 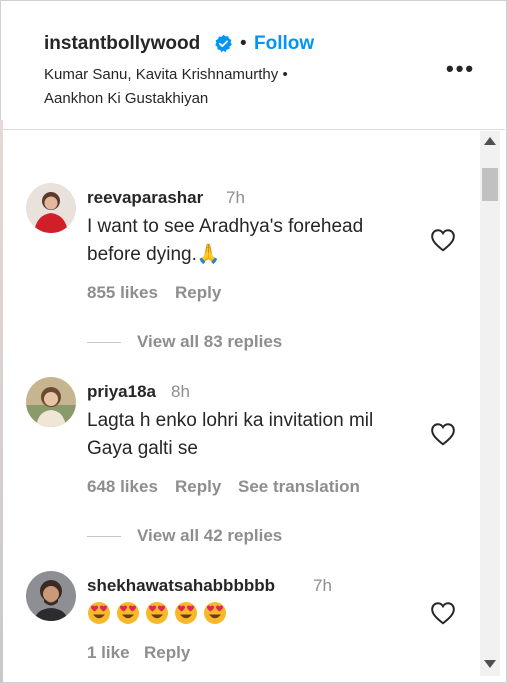 What do you see at coordinates (122, 293) in the screenshot?
I see `comment-likes: 855 likes` at bounding box center [122, 293].